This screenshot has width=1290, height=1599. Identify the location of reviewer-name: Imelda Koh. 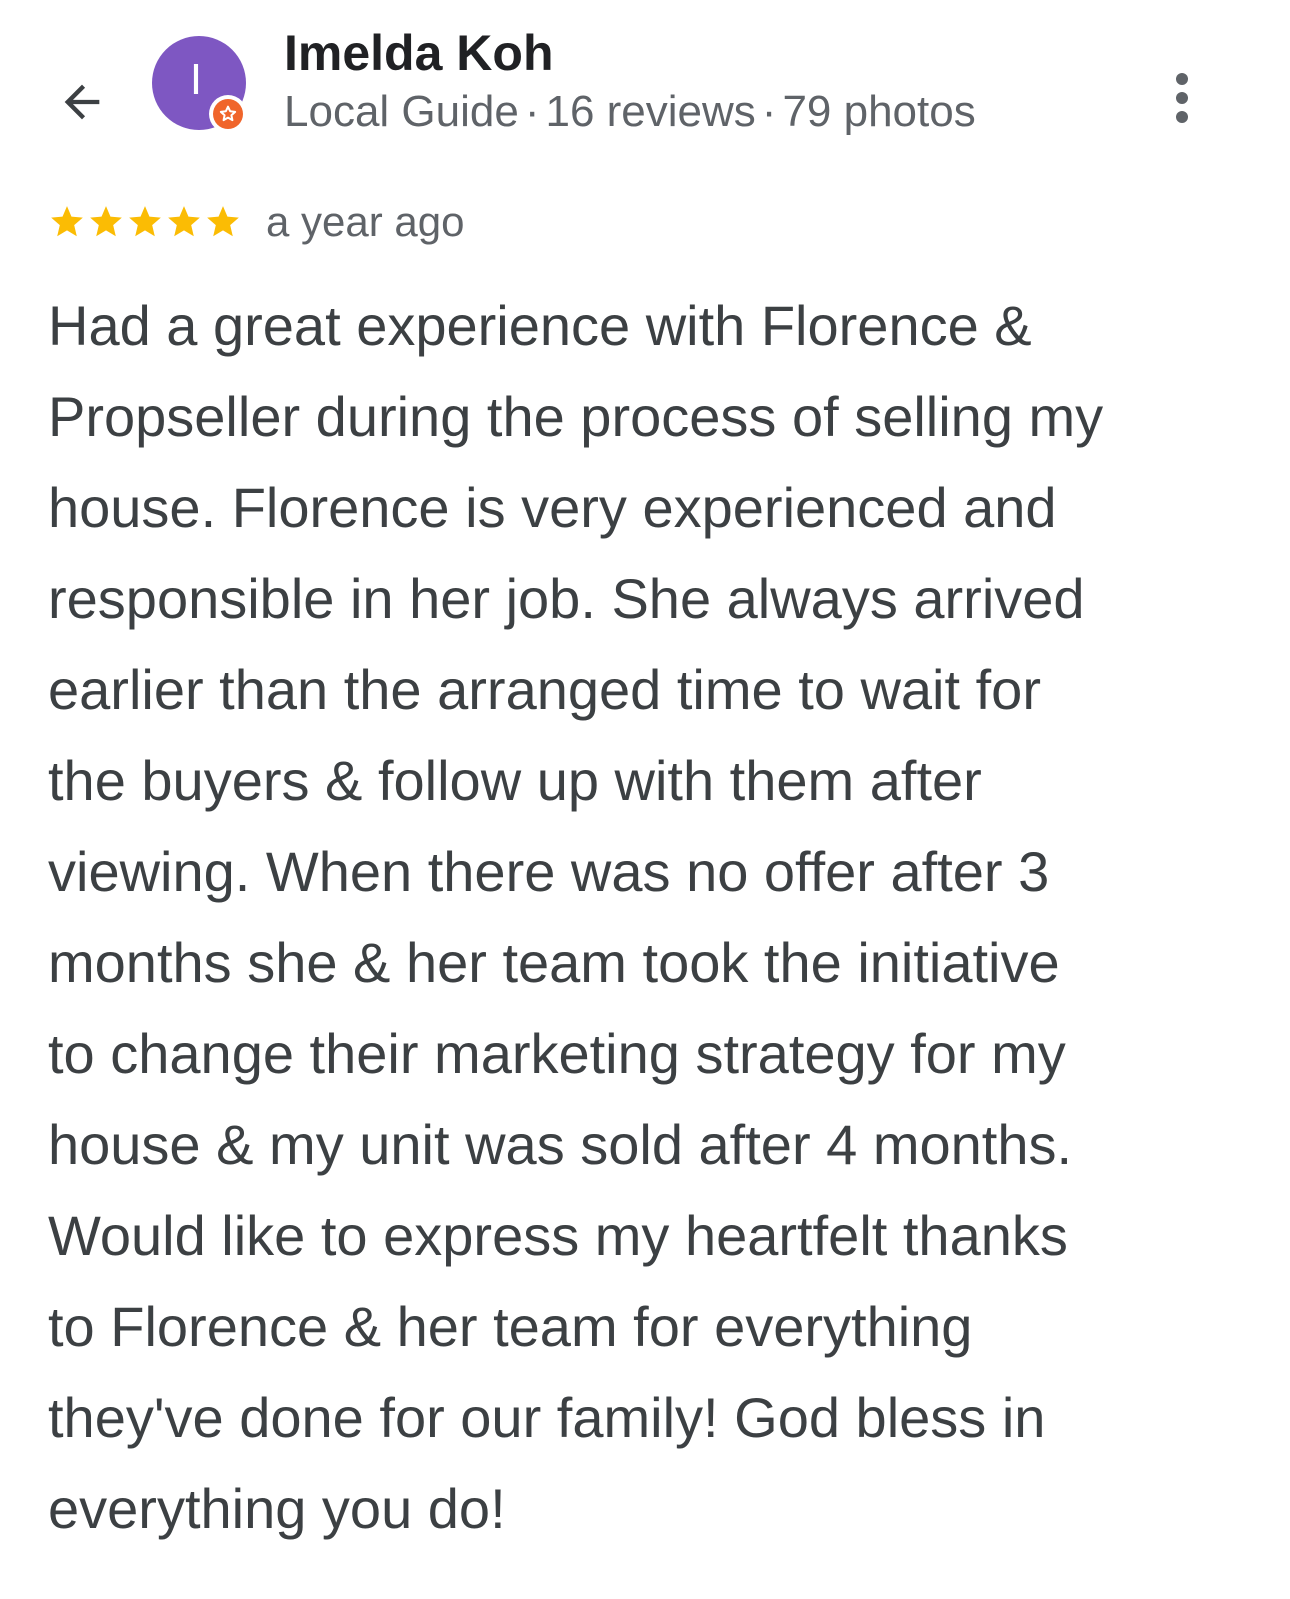
(418, 53).